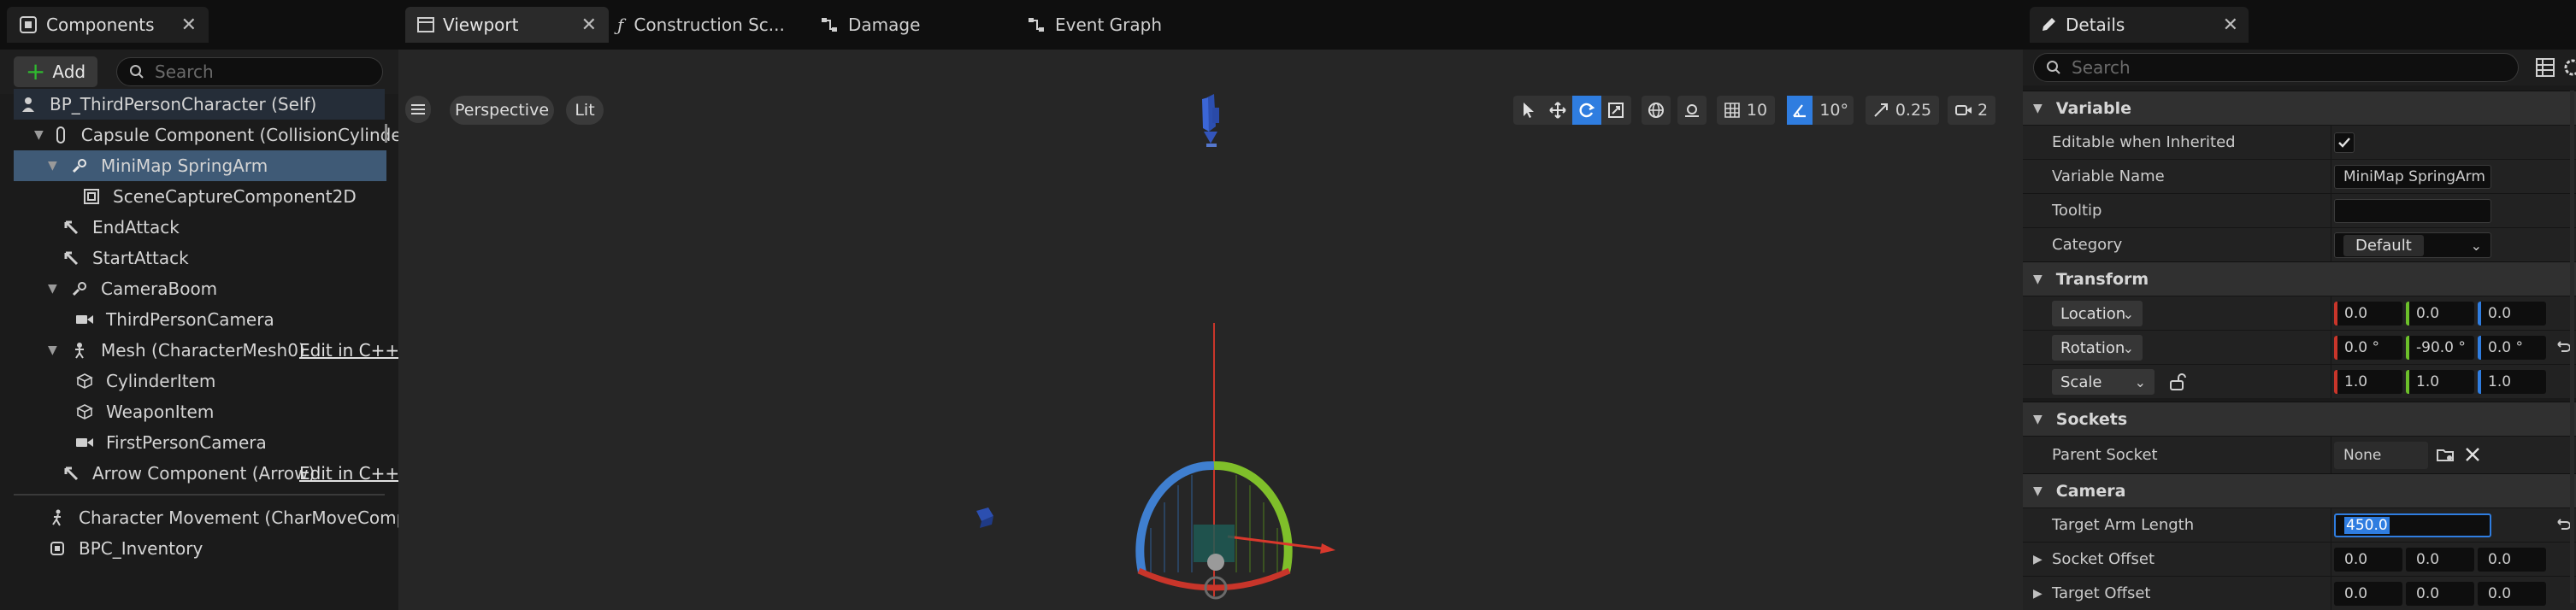  Describe the element at coordinates (2105, 455) in the screenshot. I see `prop-label: Parent Socket` at that location.